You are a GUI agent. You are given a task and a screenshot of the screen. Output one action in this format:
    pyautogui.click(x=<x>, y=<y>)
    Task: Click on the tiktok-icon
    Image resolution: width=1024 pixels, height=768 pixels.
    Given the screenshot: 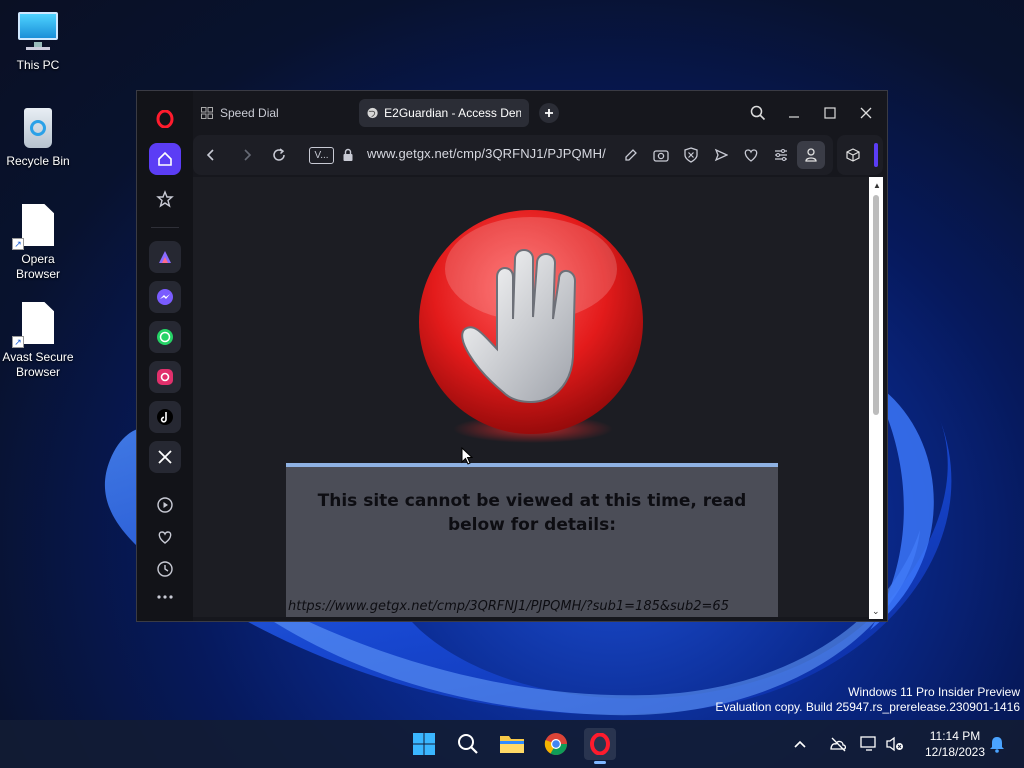 What is the action you would take?
    pyautogui.click(x=165, y=417)
    